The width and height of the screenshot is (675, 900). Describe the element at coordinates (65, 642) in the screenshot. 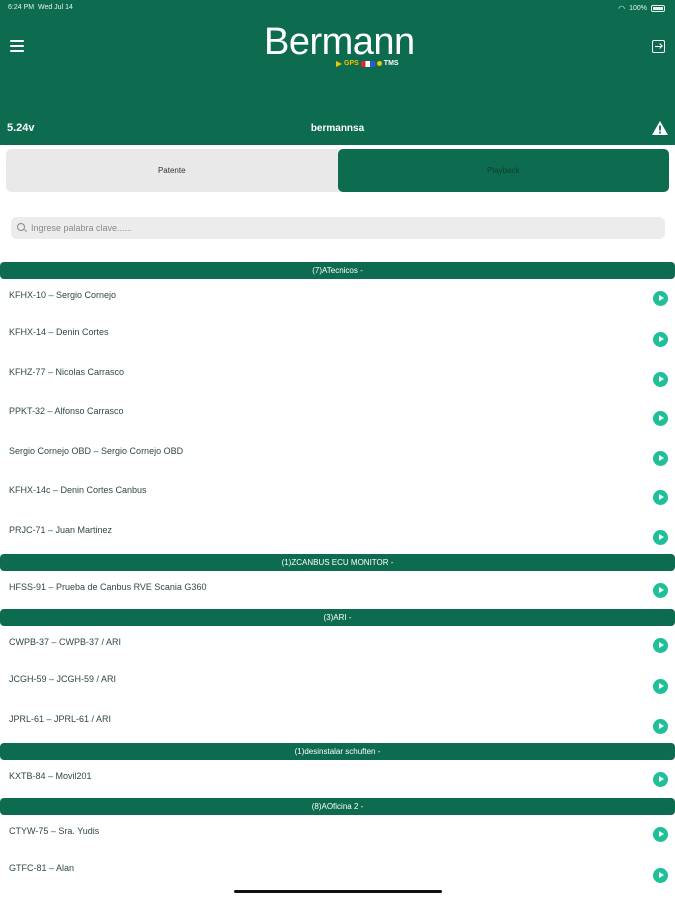

I see `vehicle-label: CWPB-37 – CWPB-37 / ARI` at that location.